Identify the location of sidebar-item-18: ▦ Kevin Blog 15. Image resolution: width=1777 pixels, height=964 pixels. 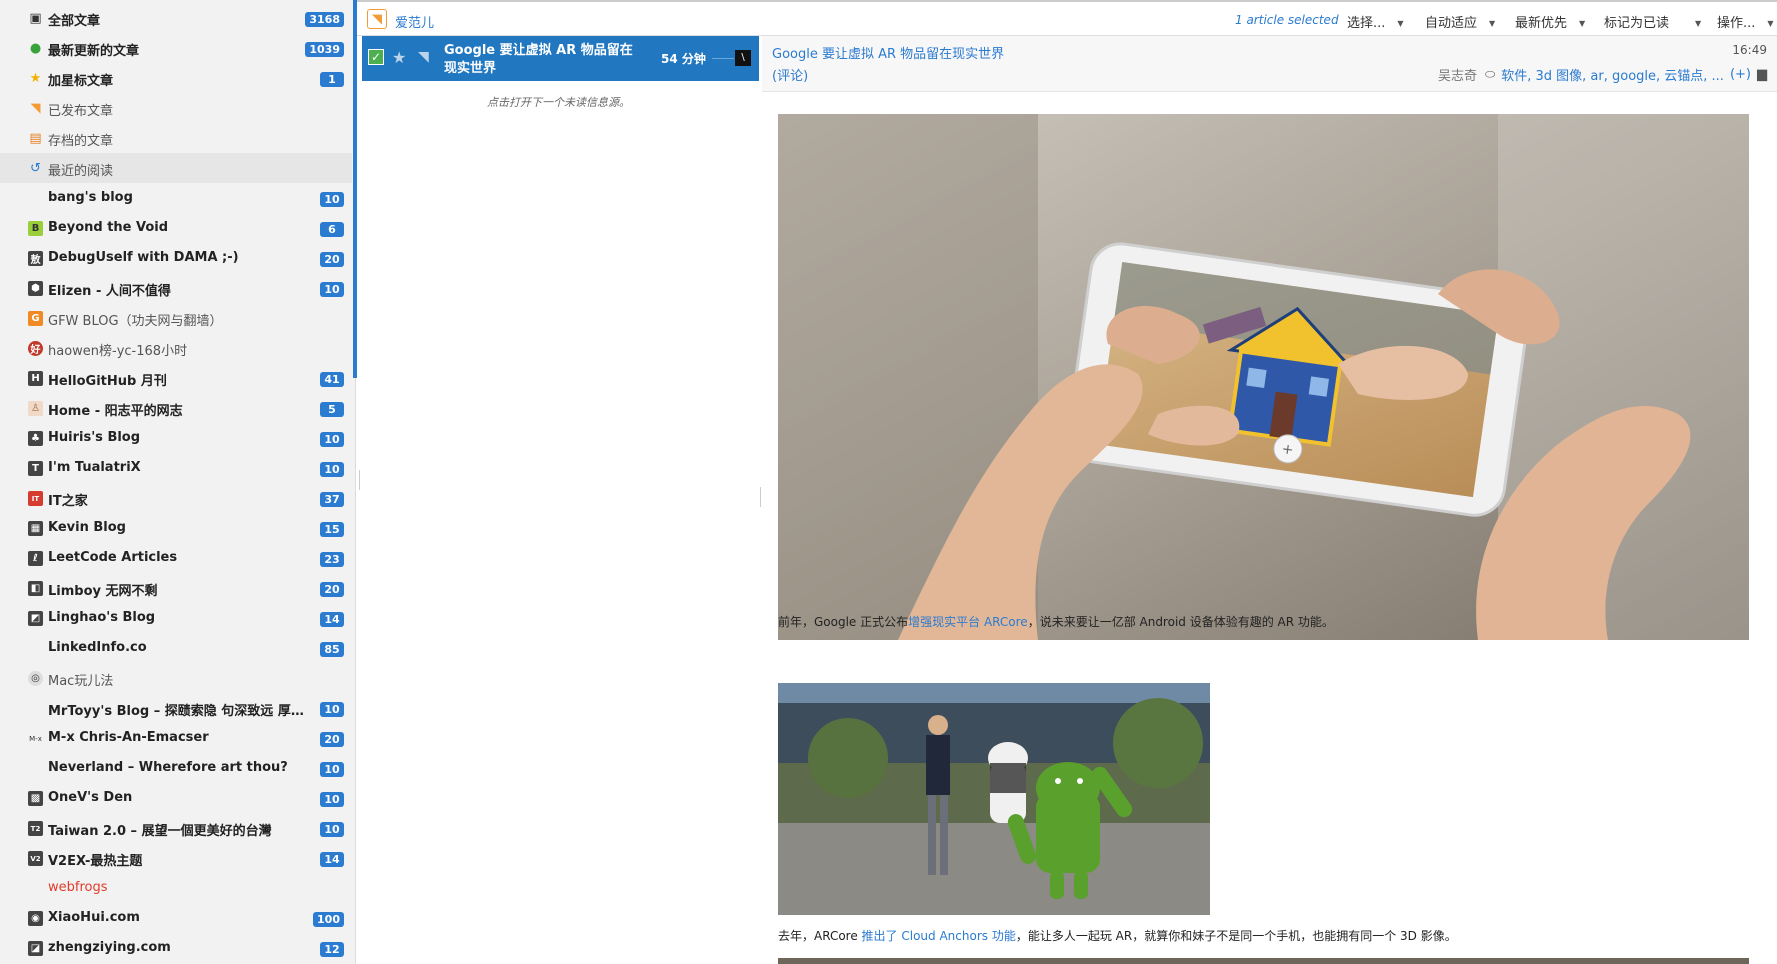
(176, 528).